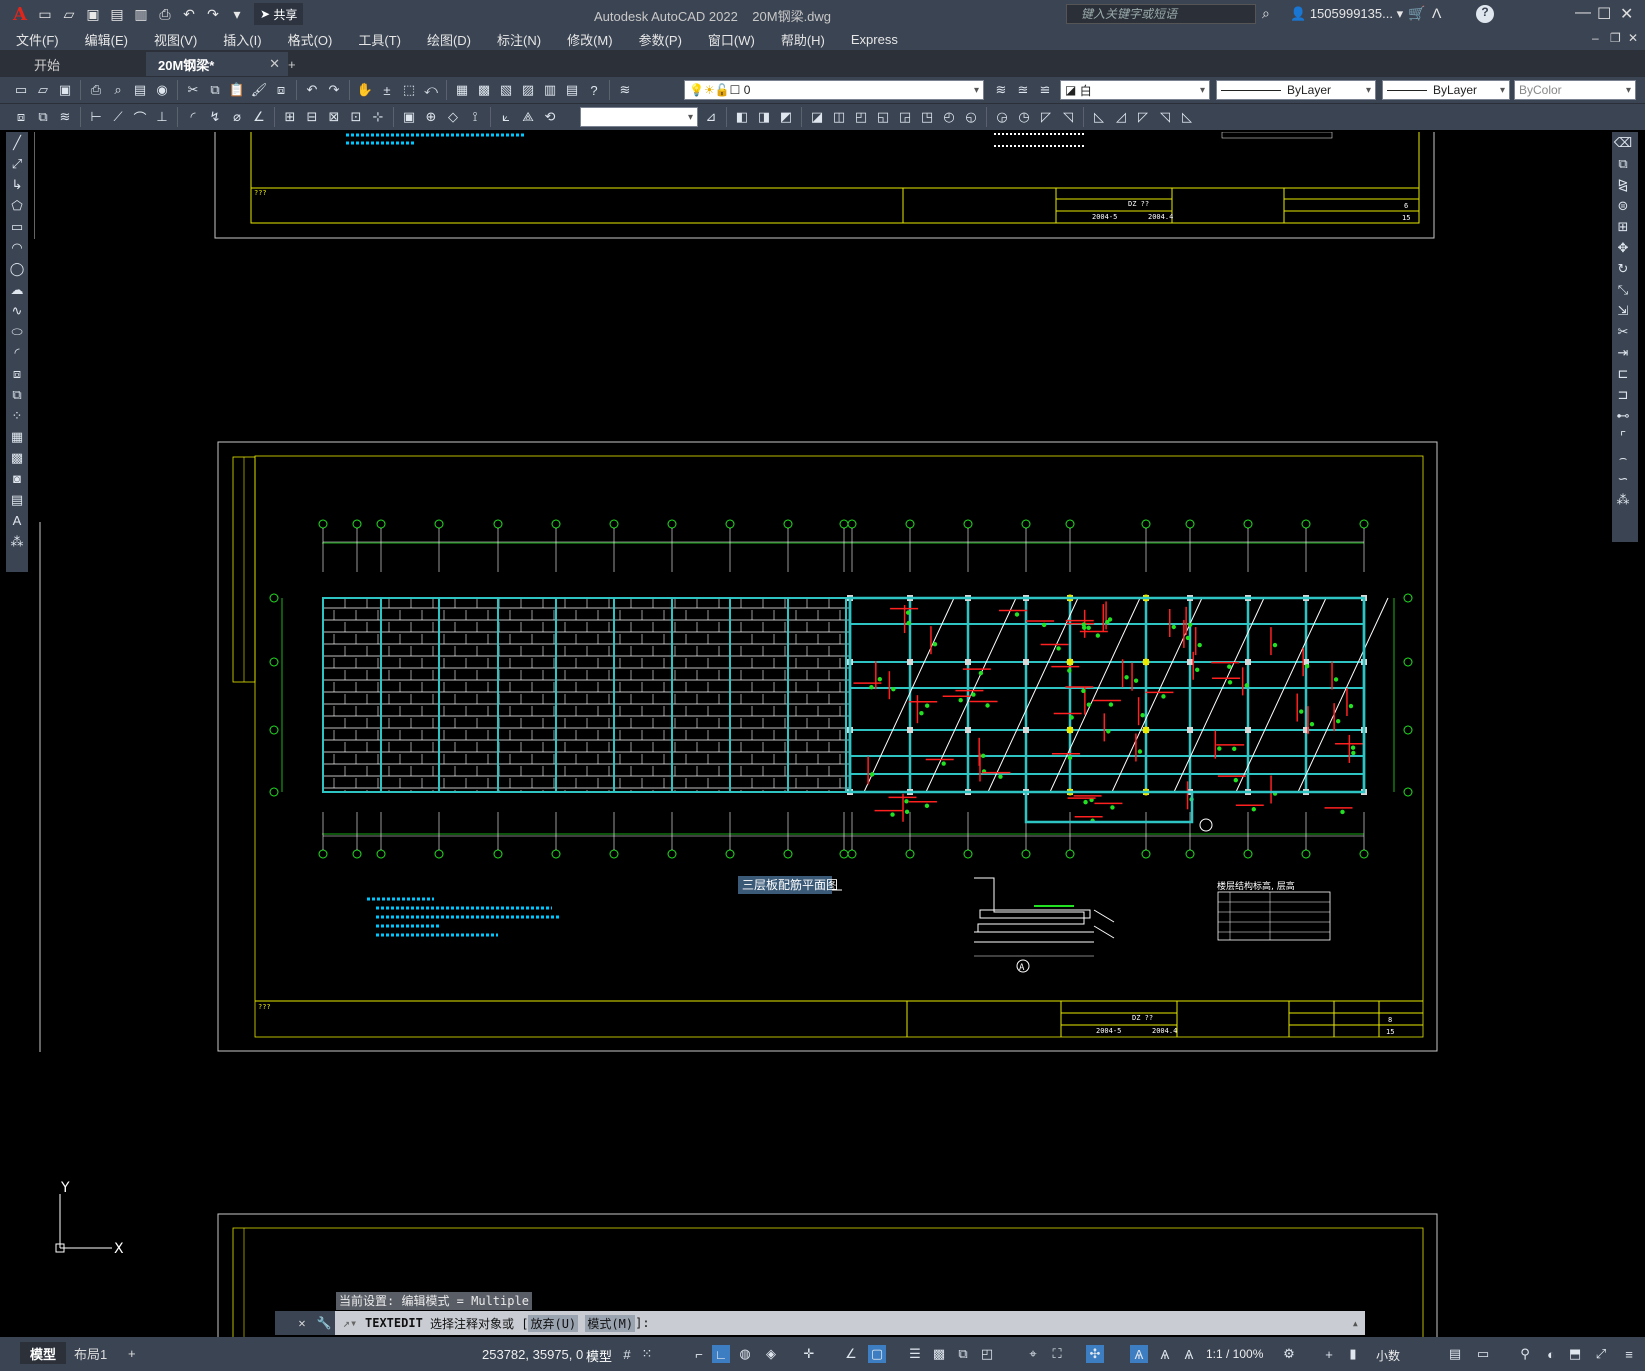 This screenshot has height=1371, width=1645. I want to click on object-snap-icon: ∠, so click(851, 1354).